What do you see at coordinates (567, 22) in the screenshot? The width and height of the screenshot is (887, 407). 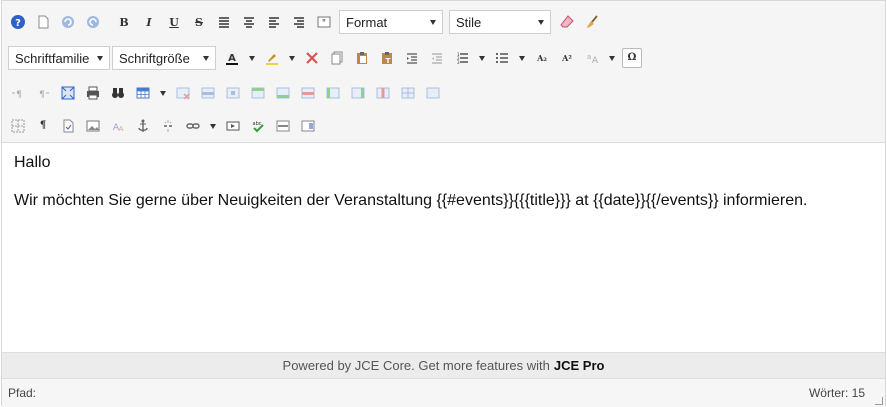 I see `remove-format-button` at bounding box center [567, 22].